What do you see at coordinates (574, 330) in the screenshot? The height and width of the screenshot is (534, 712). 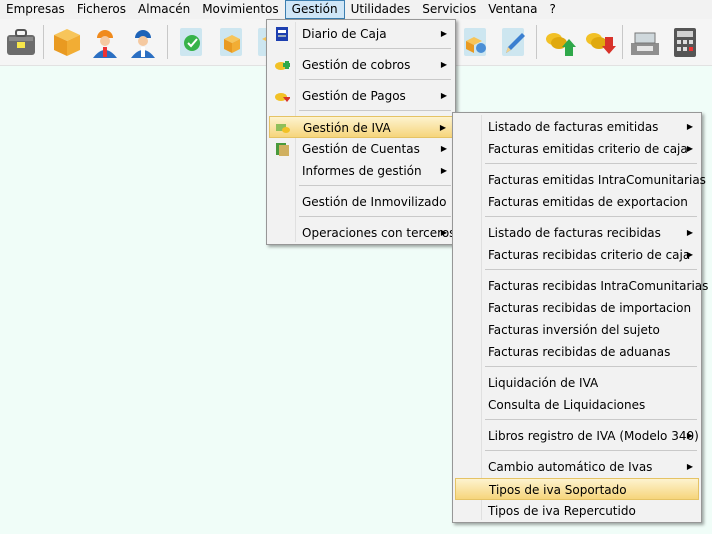 I see `menu-item-label: Facturas inversión del sujeto` at bounding box center [574, 330].